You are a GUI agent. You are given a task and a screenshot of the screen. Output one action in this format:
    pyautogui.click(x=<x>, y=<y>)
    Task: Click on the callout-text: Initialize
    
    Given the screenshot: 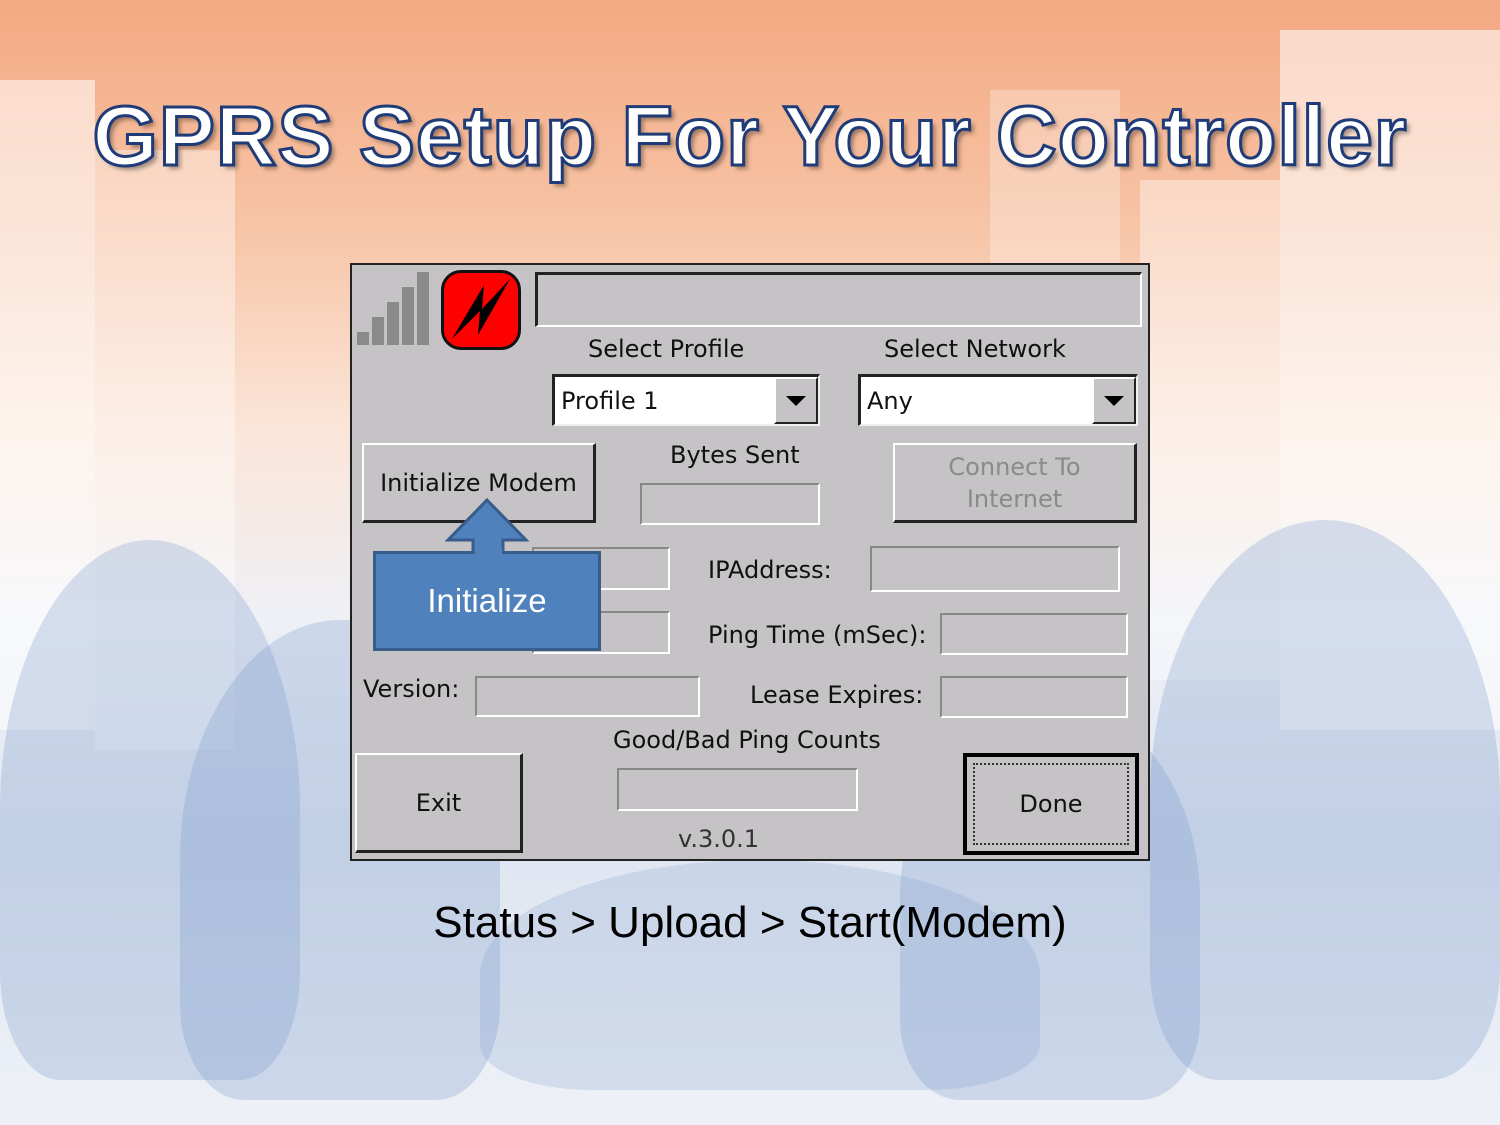 What is the action you would take?
    pyautogui.click(x=487, y=600)
    